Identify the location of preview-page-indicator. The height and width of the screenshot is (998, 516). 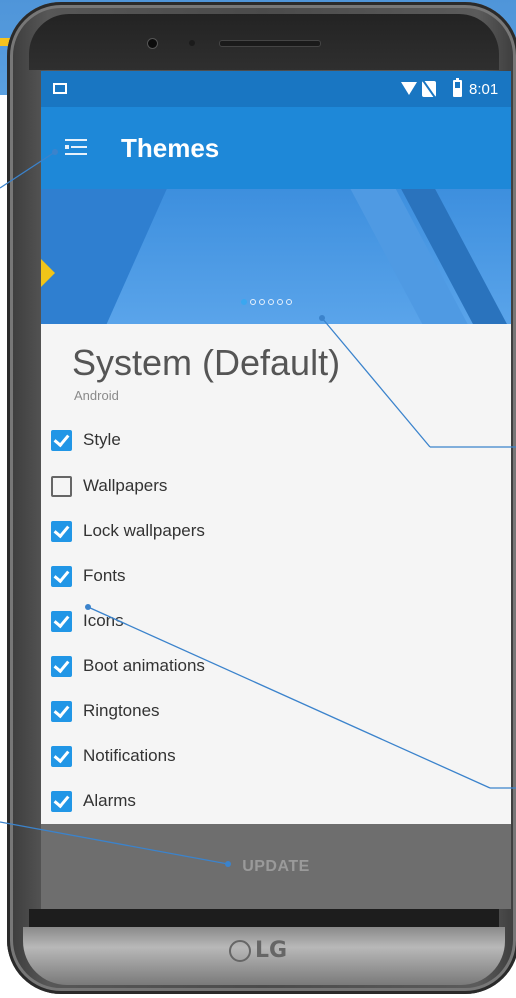
(266, 302).